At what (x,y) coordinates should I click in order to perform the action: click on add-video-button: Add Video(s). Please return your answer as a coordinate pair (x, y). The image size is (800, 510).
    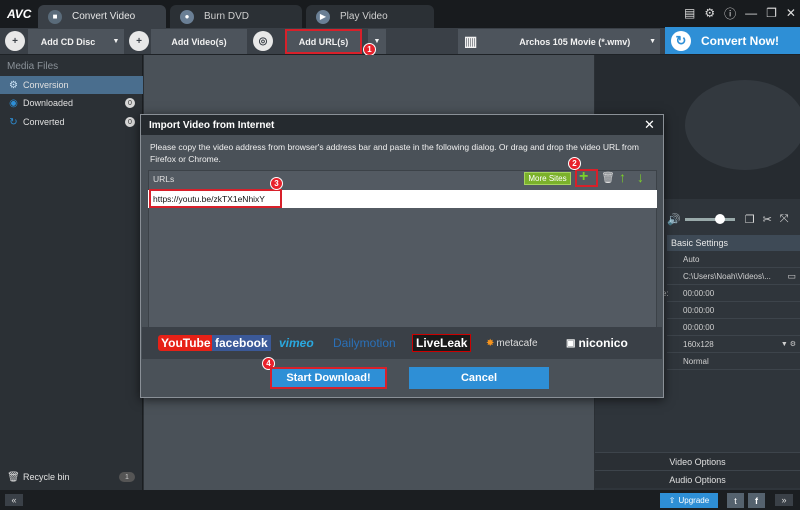
    Looking at the image, I should click on (199, 41).